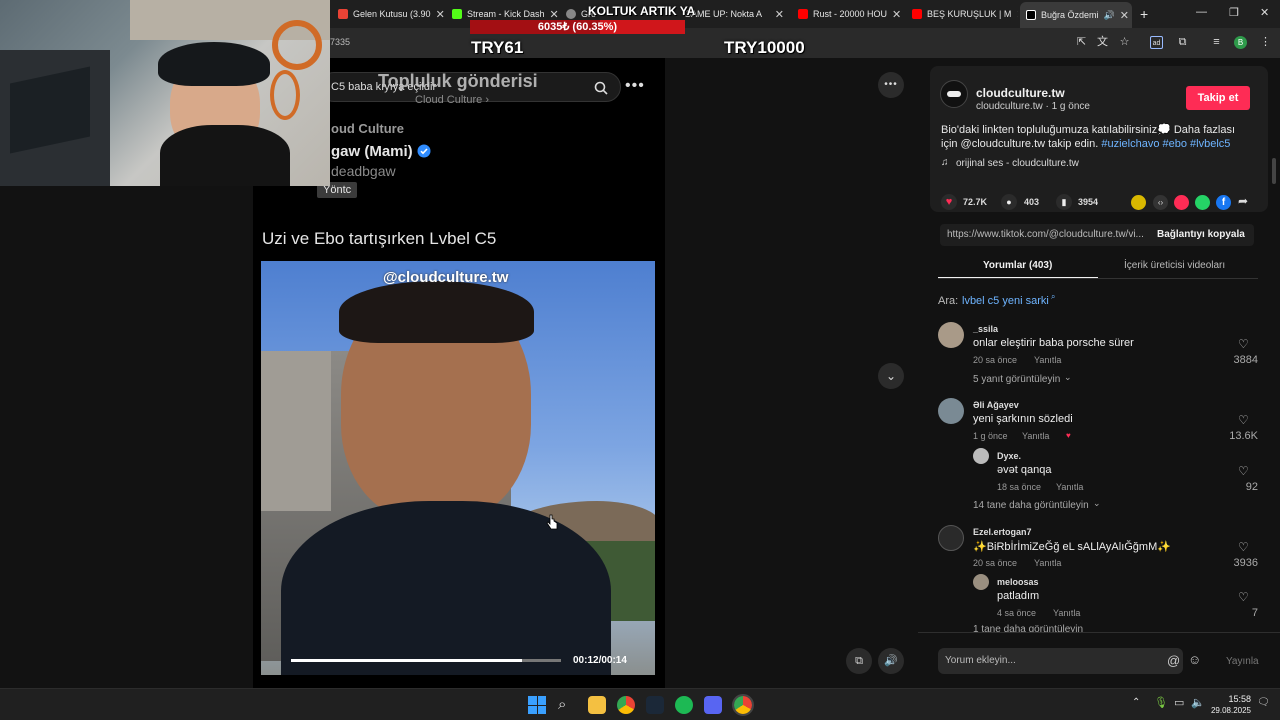  What do you see at coordinates (1160, 202) in the screenshot?
I see `embed-icon: ‹›` at bounding box center [1160, 202].